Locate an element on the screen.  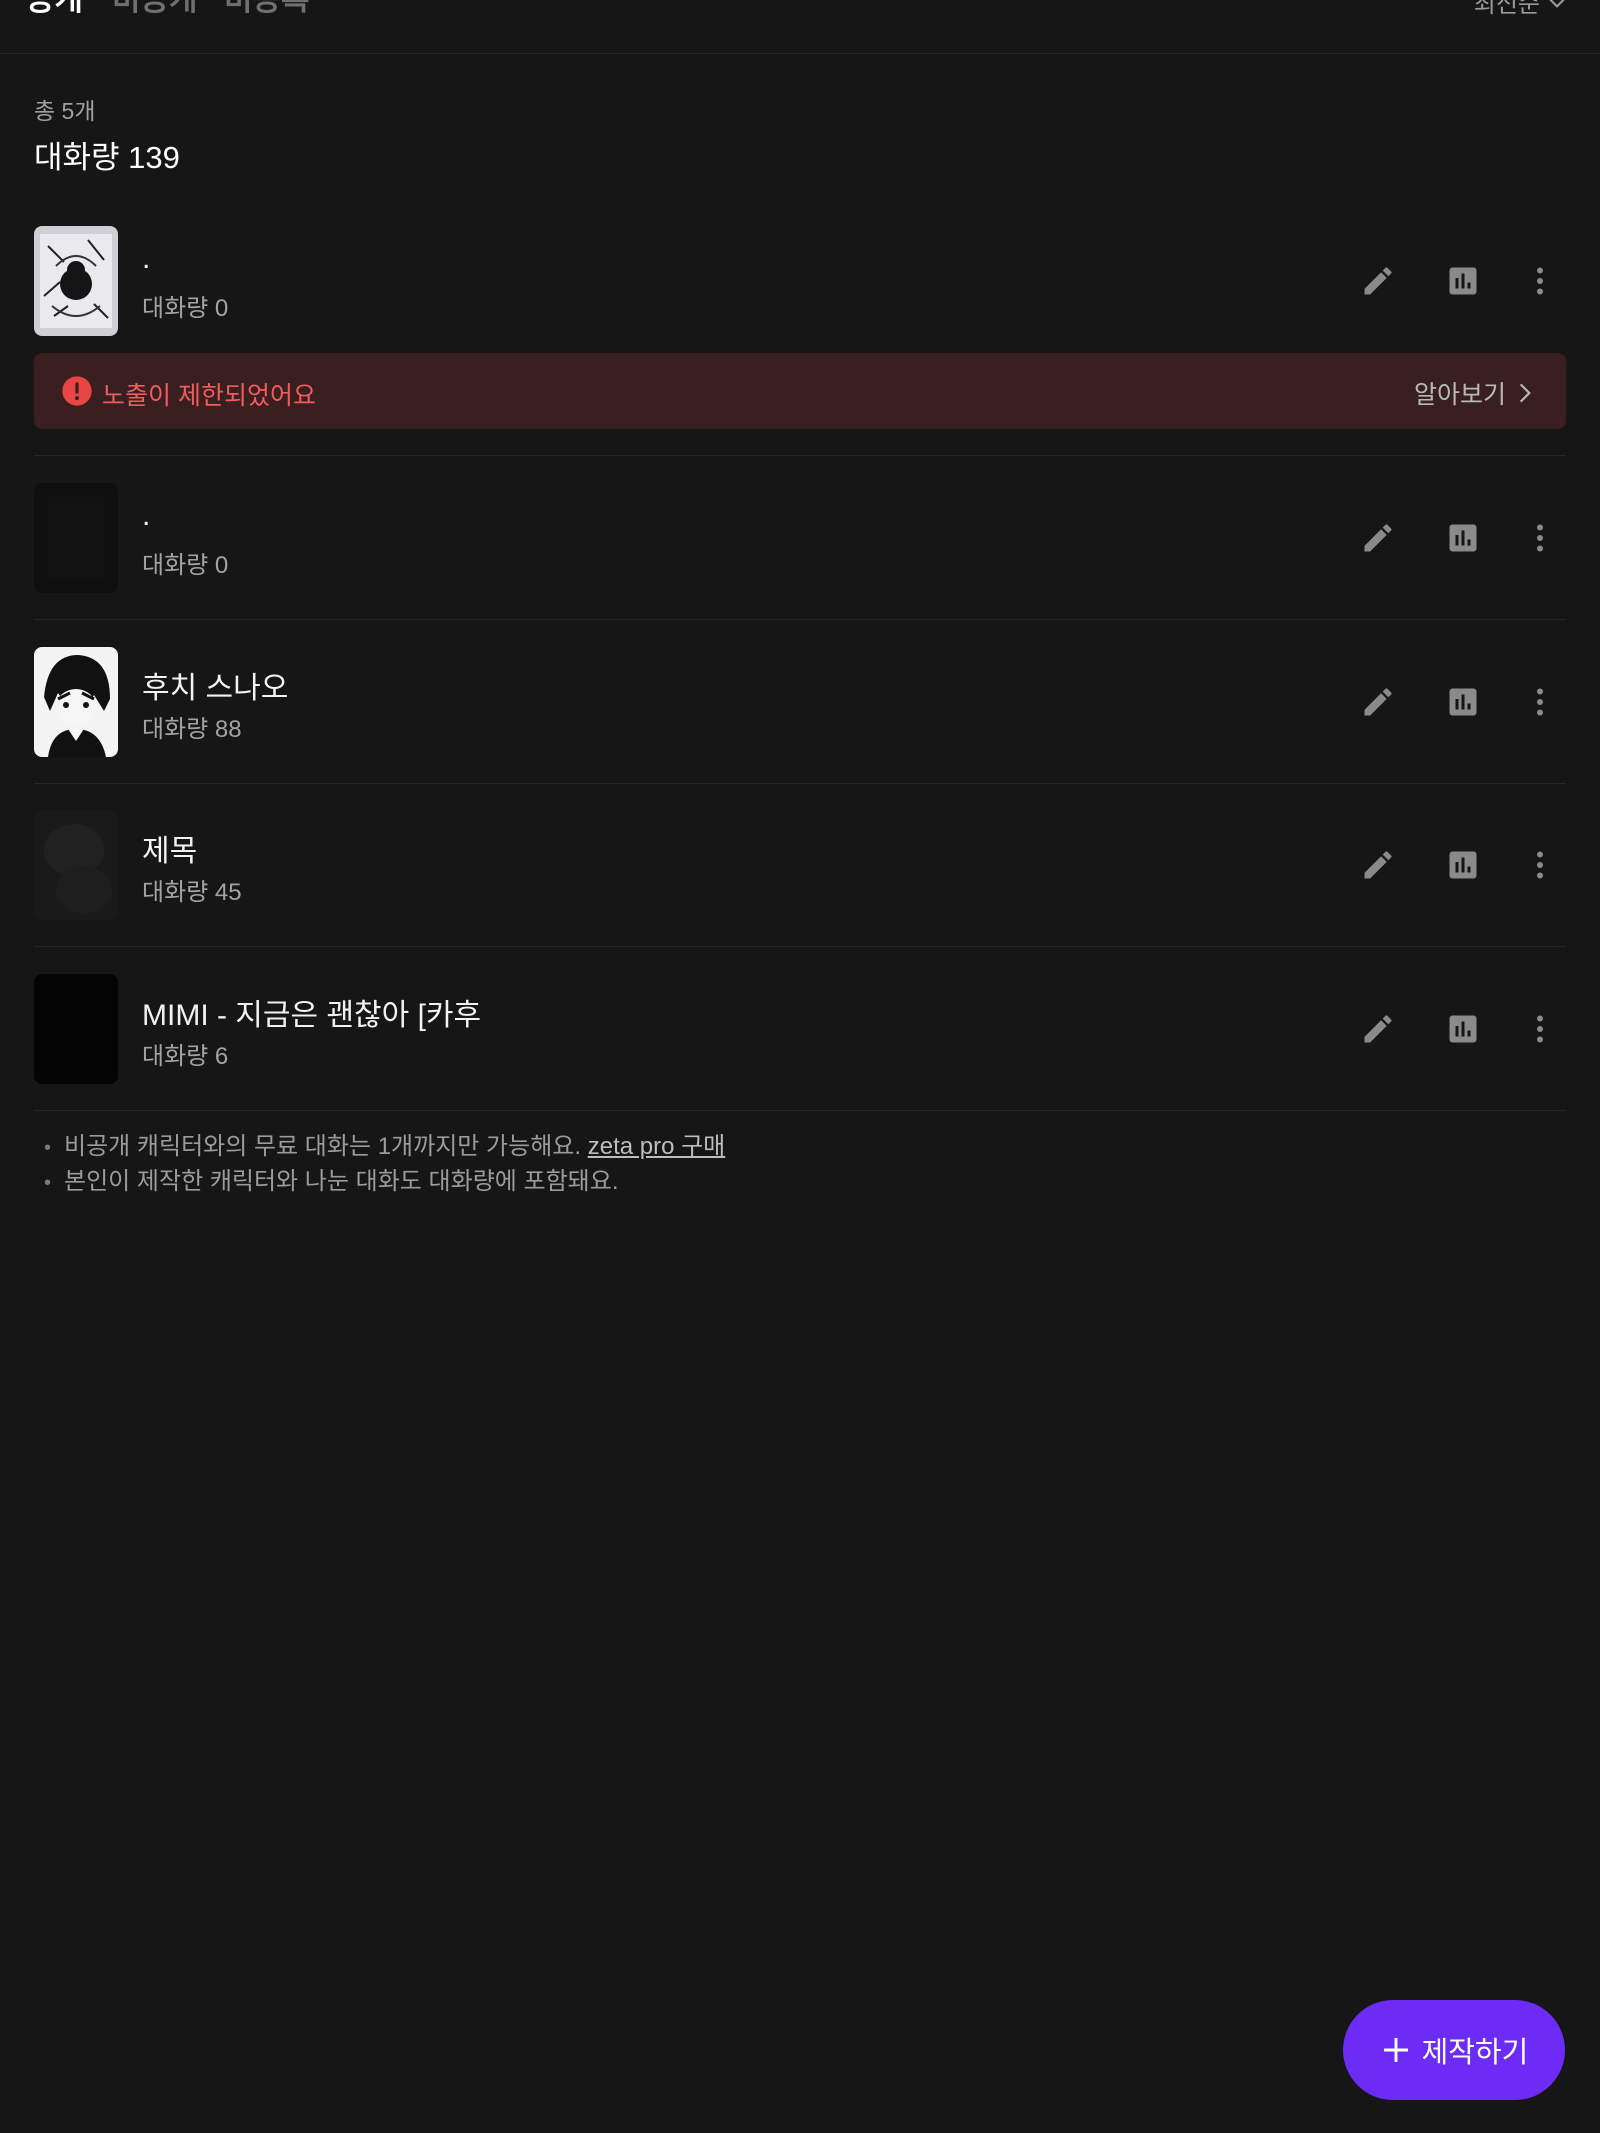
note-text: 본인이 제작한 캐릭터와 나눈 대화도 대화량에 포함돼요. is located at coordinates (341, 1181).